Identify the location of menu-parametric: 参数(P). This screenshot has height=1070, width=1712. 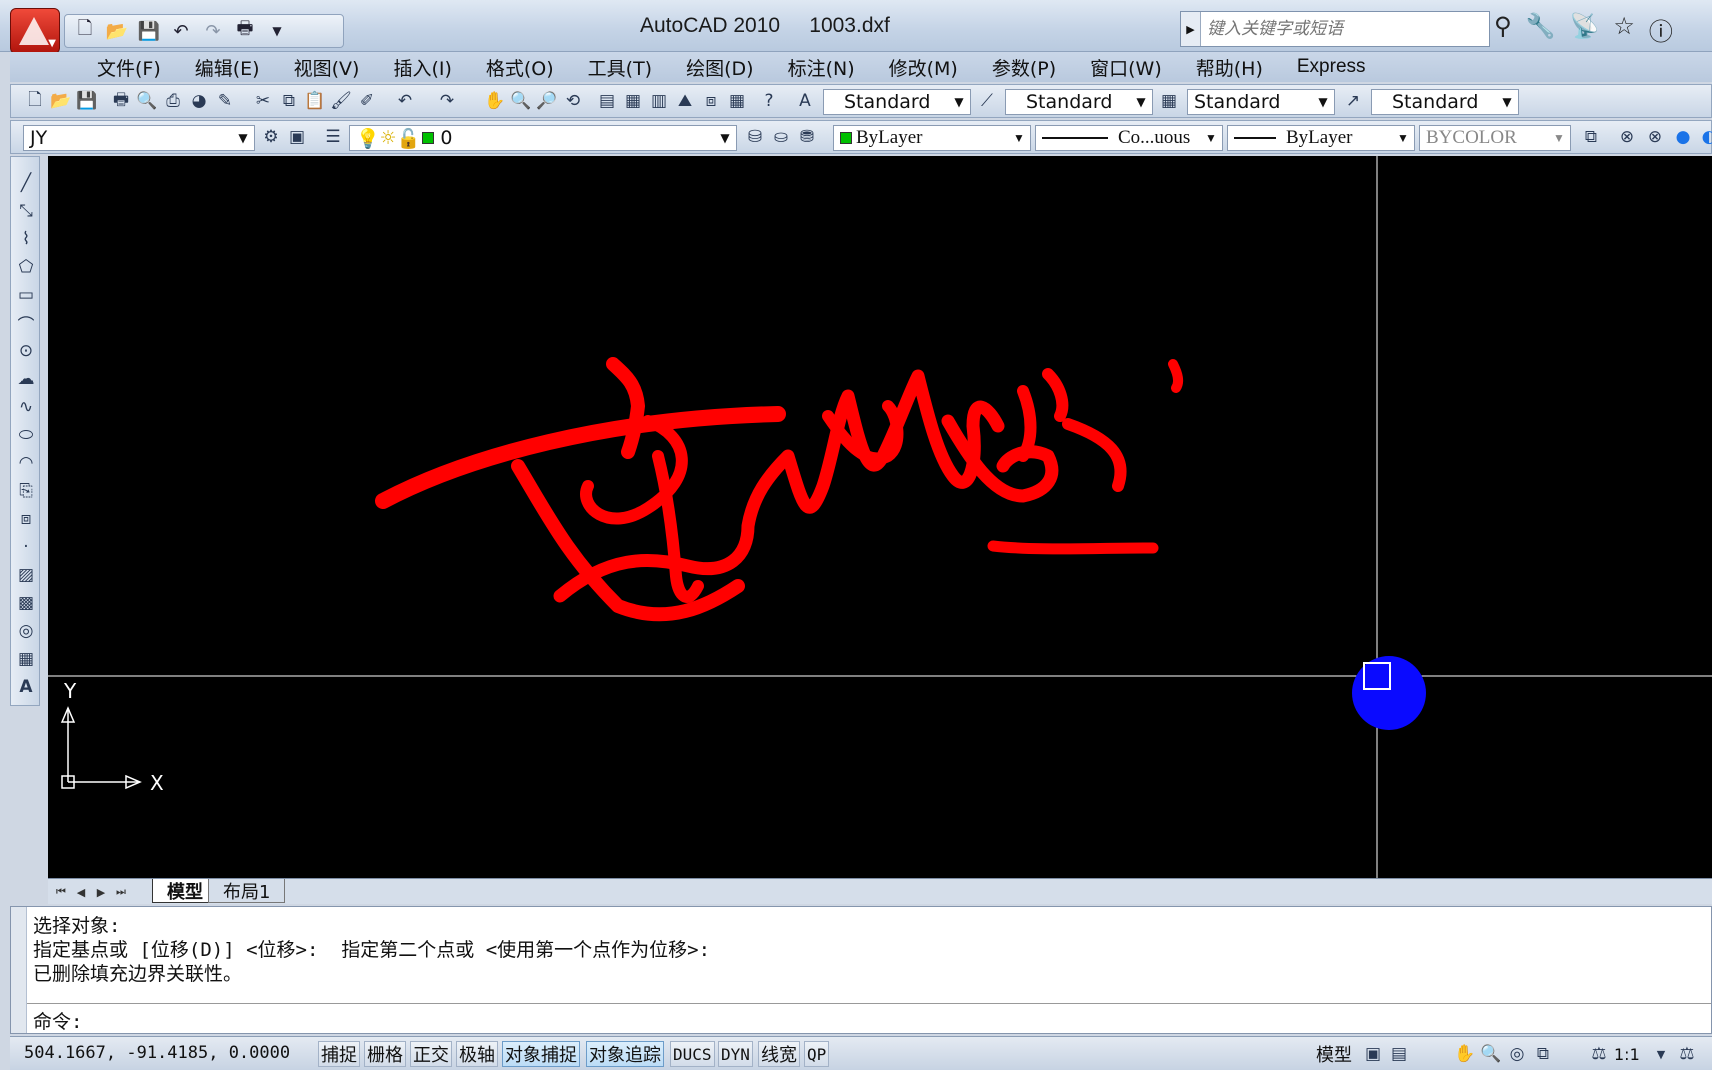
(1024, 67).